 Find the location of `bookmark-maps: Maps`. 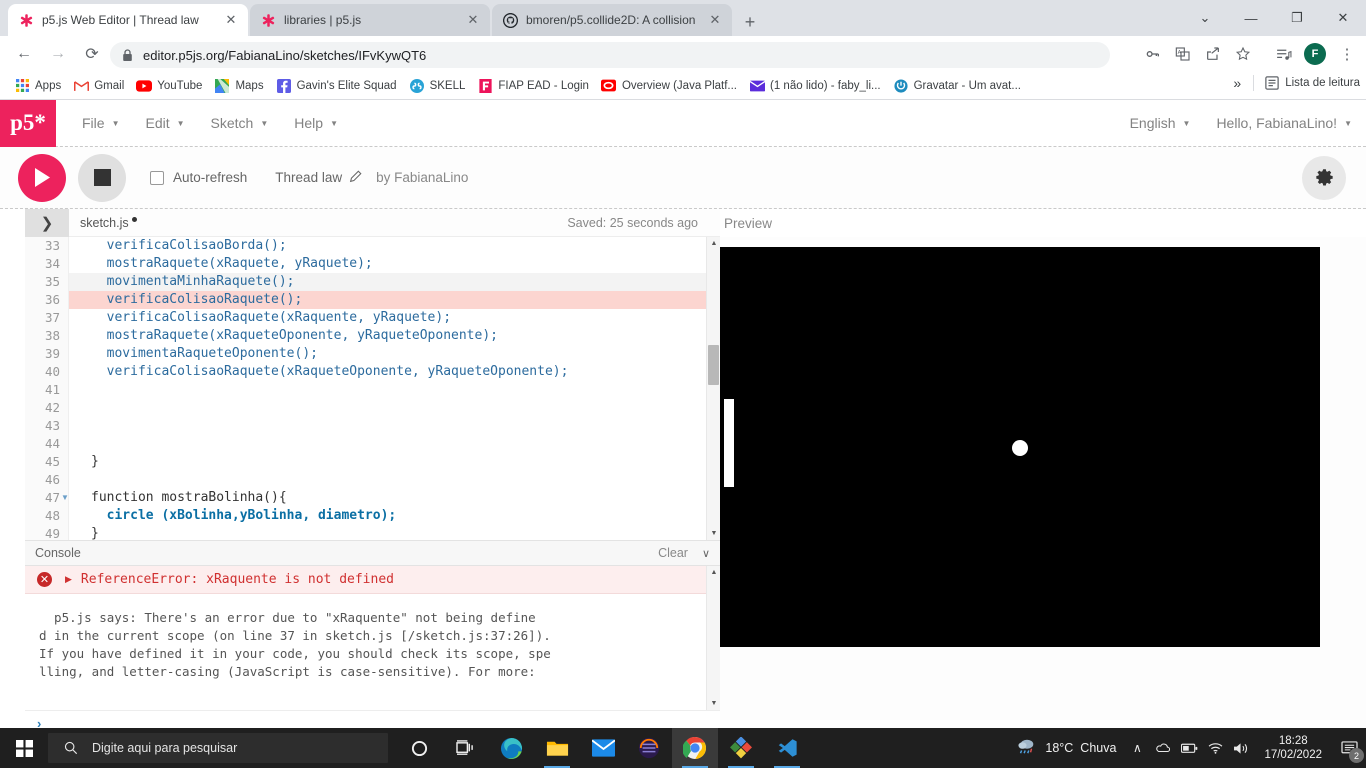

bookmark-maps: Maps is located at coordinates (238, 86).